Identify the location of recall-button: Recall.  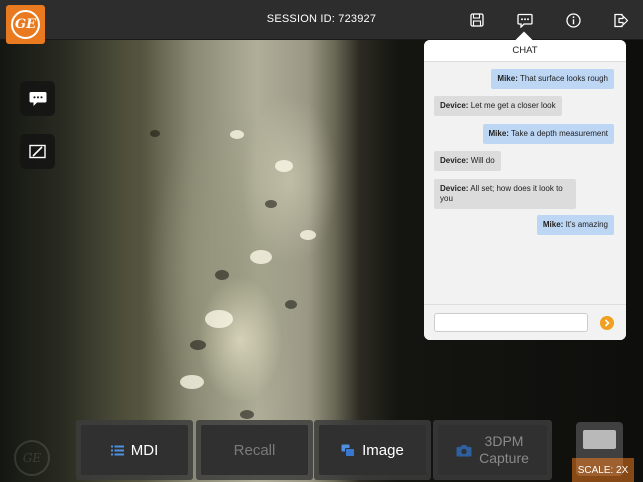
(254, 450).